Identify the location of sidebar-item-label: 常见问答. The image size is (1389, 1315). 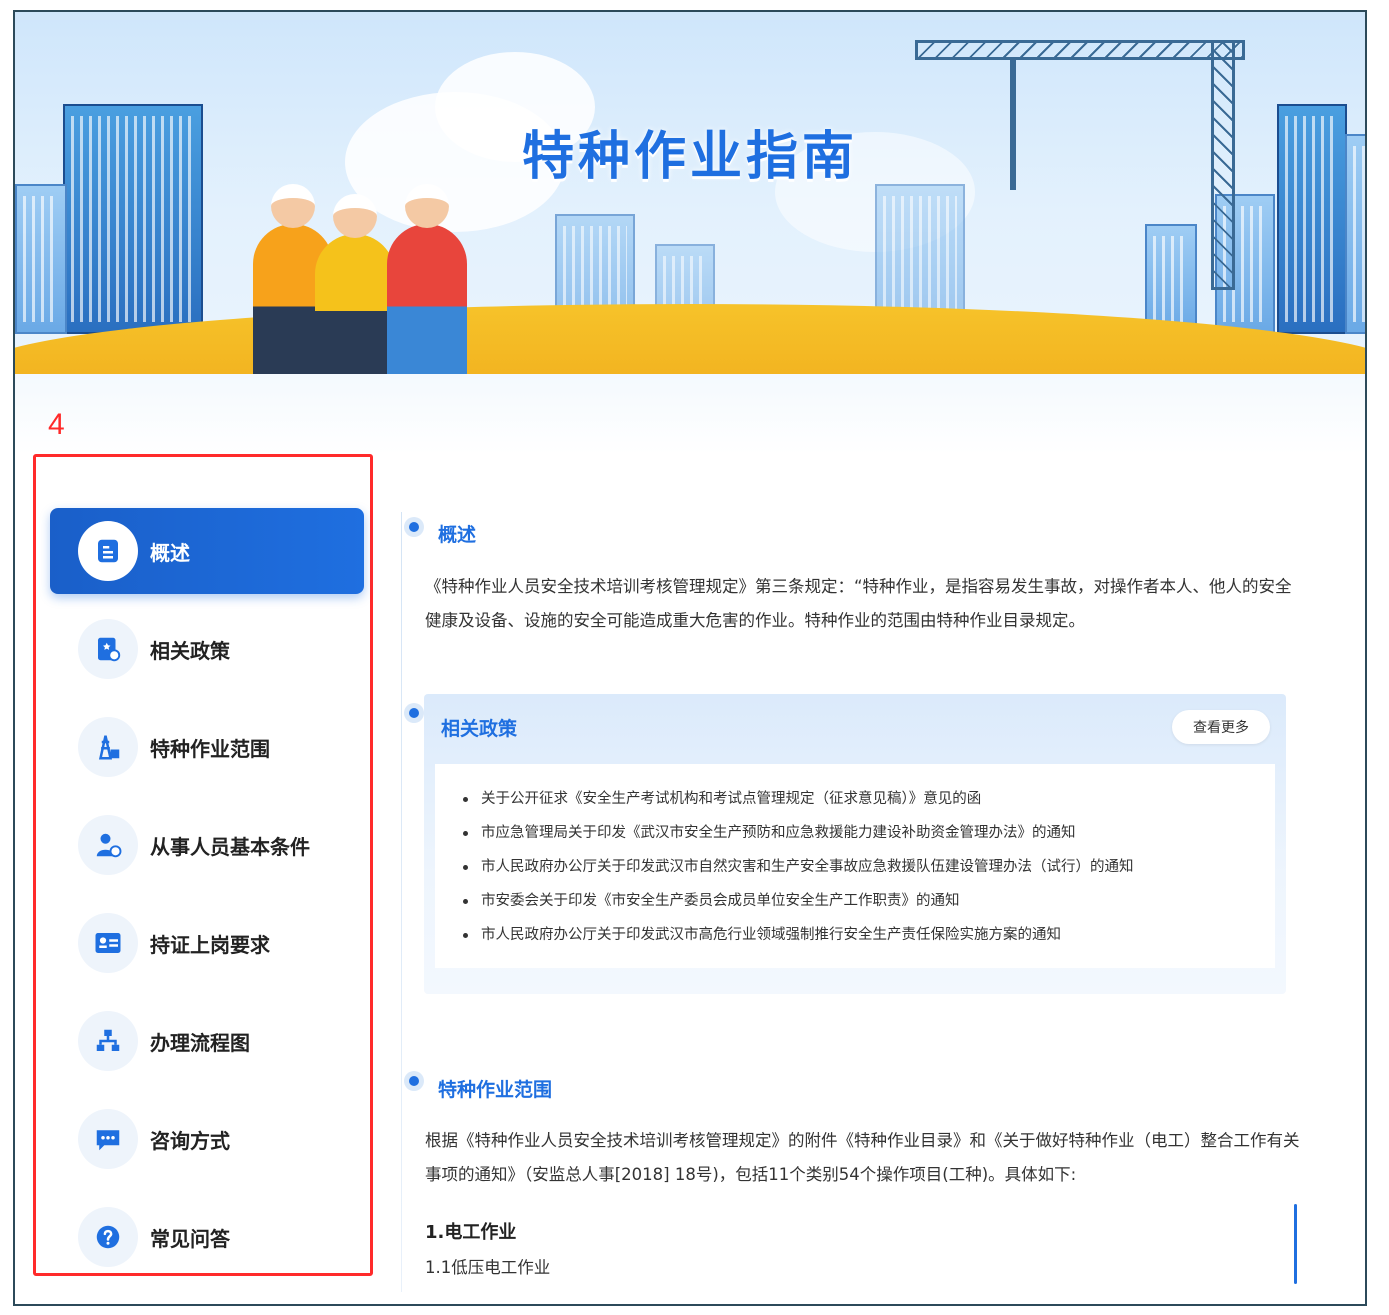
(190, 1238).